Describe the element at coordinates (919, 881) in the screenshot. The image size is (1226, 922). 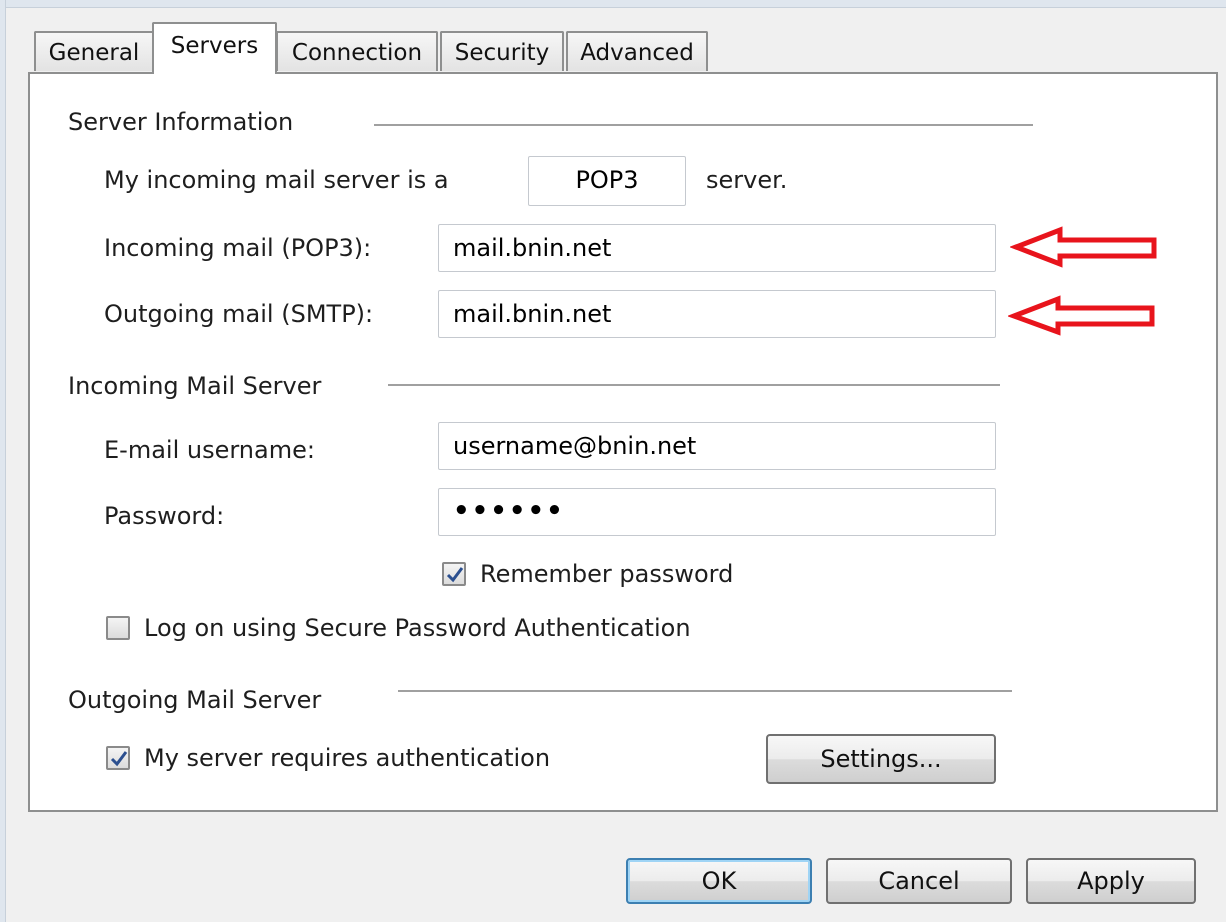
I see `cancel-button: Cancel` at that location.